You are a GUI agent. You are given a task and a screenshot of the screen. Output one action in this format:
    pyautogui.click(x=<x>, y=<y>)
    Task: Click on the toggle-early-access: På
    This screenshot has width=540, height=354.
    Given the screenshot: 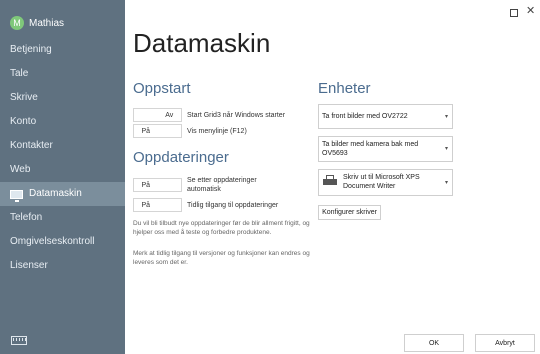 What is the action you would take?
    pyautogui.click(x=157, y=205)
    